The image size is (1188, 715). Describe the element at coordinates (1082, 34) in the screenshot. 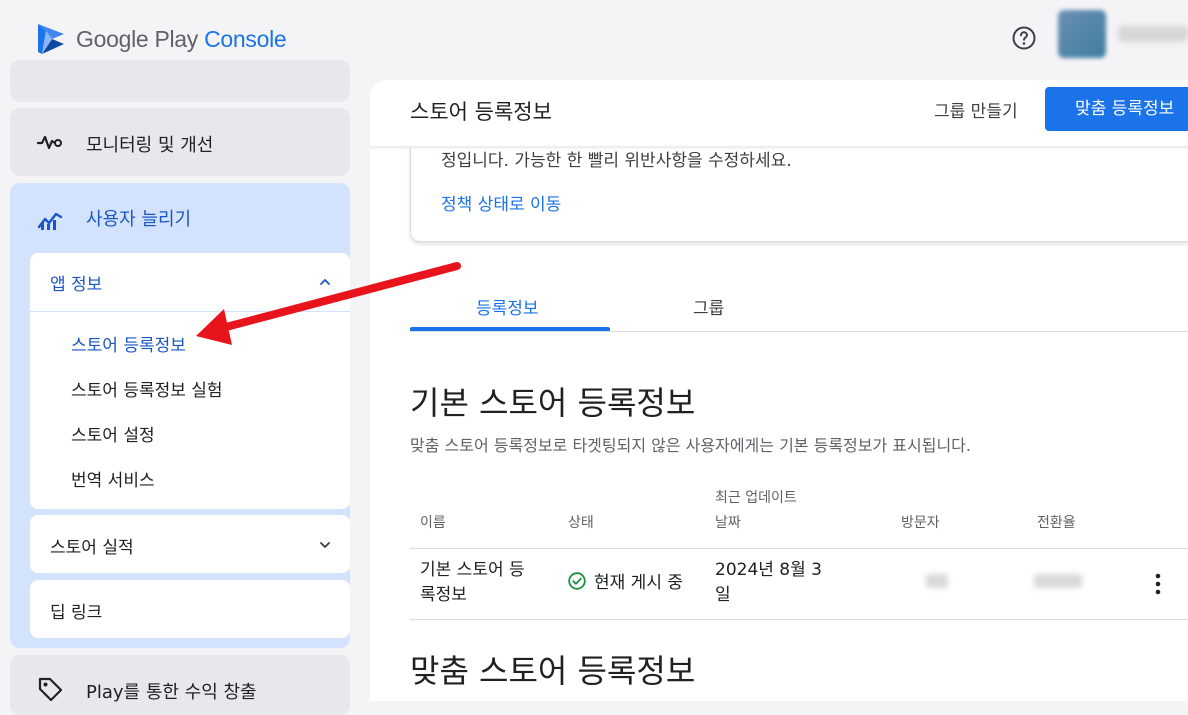

I see `account-avatar` at that location.